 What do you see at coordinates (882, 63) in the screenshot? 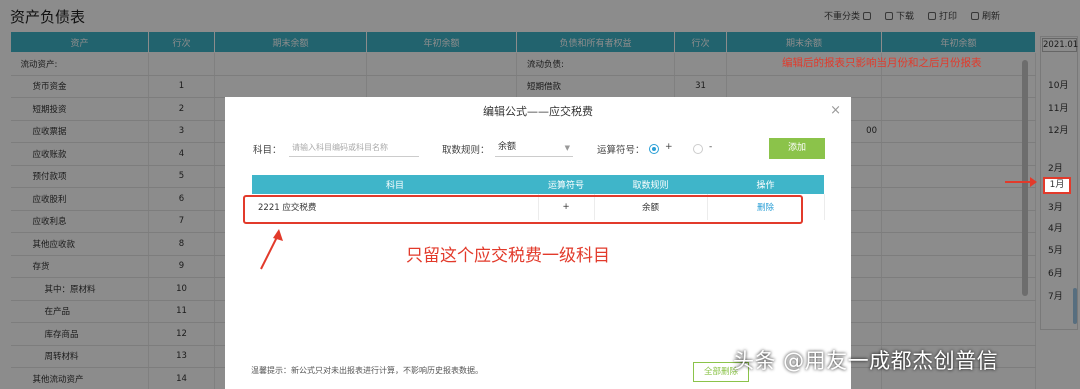
I see `month-note: 编辑后的报表只影响当月份和之后月份报表` at bounding box center [882, 63].